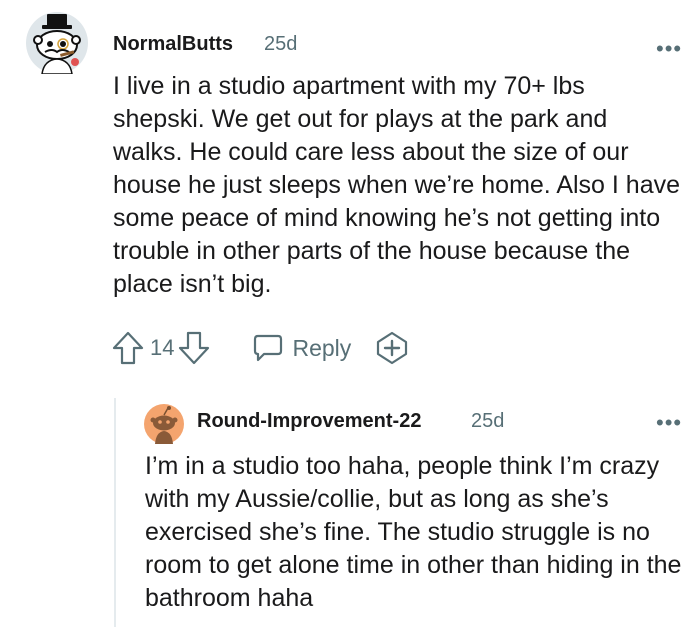 Image resolution: width=700 pixels, height=627 pixels. What do you see at coordinates (488, 421) in the screenshot?
I see `reply-timestamp: 25d` at bounding box center [488, 421].